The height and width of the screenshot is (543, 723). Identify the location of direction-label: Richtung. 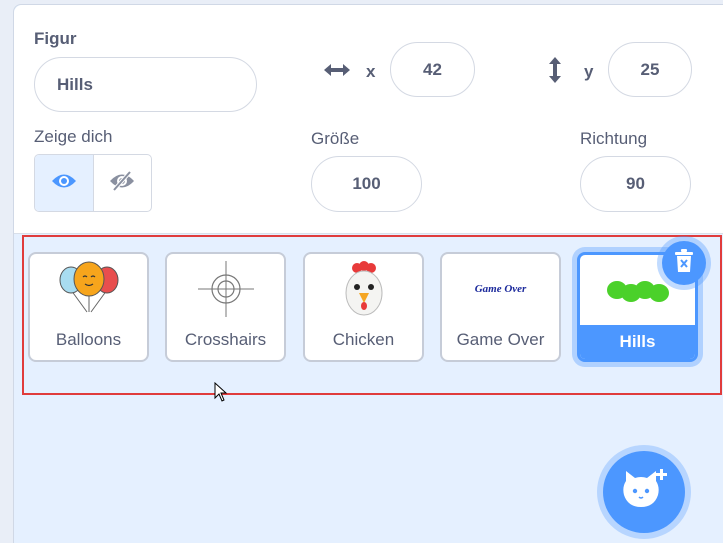
(614, 138).